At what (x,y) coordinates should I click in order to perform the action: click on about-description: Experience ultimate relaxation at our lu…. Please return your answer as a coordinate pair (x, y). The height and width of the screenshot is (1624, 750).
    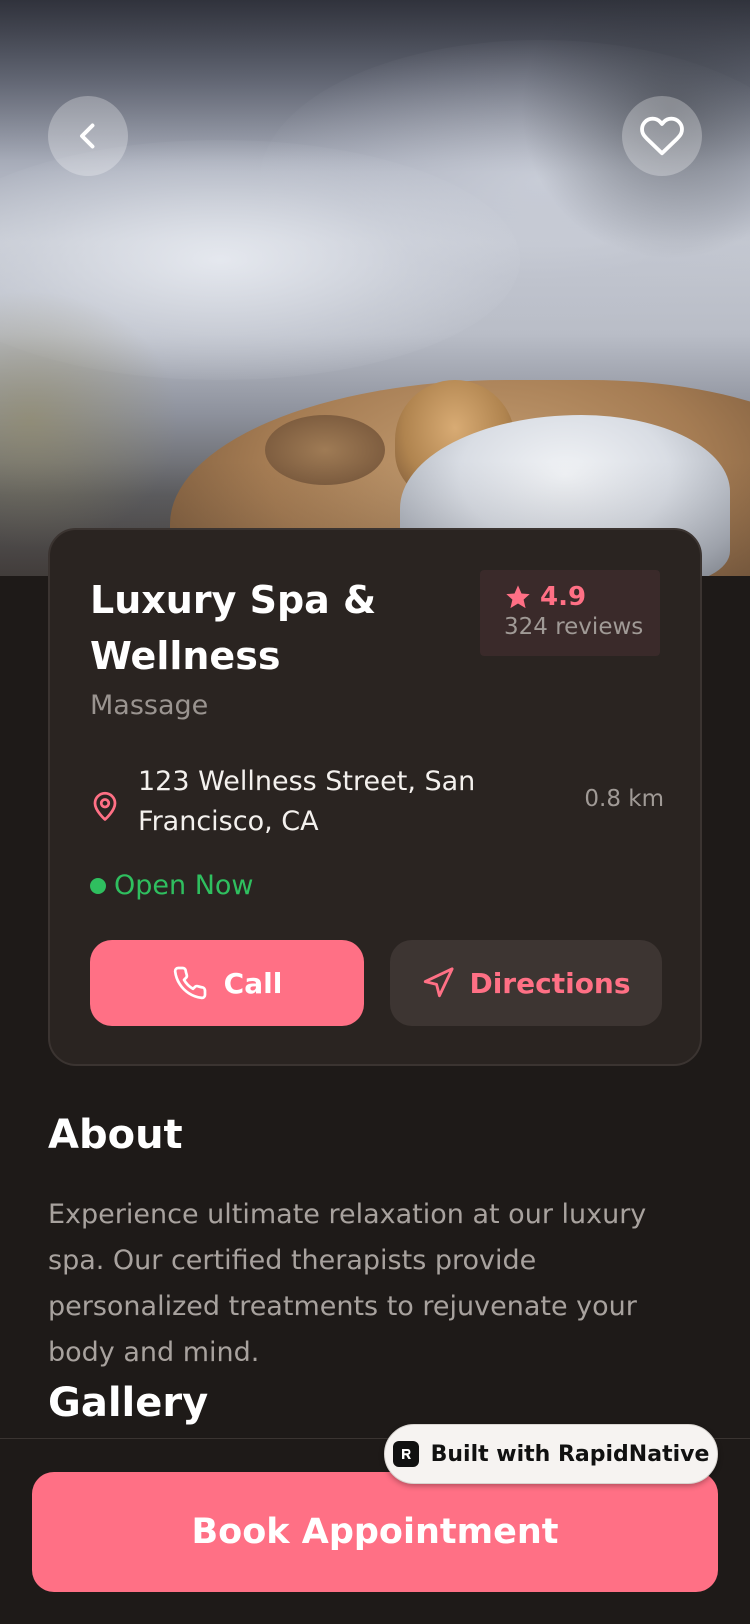
    Looking at the image, I should click on (347, 1283).